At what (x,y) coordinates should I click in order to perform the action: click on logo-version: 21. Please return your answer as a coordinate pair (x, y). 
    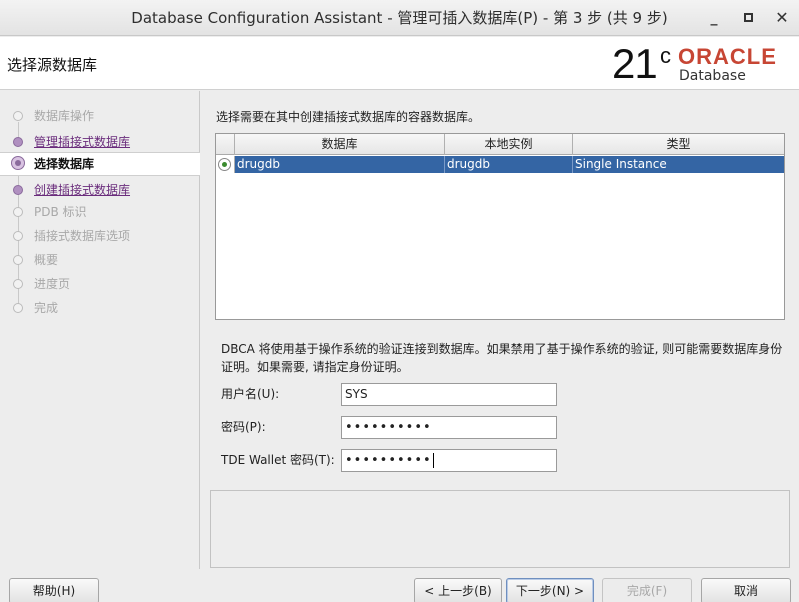
    Looking at the image, I should click on (635, 63).